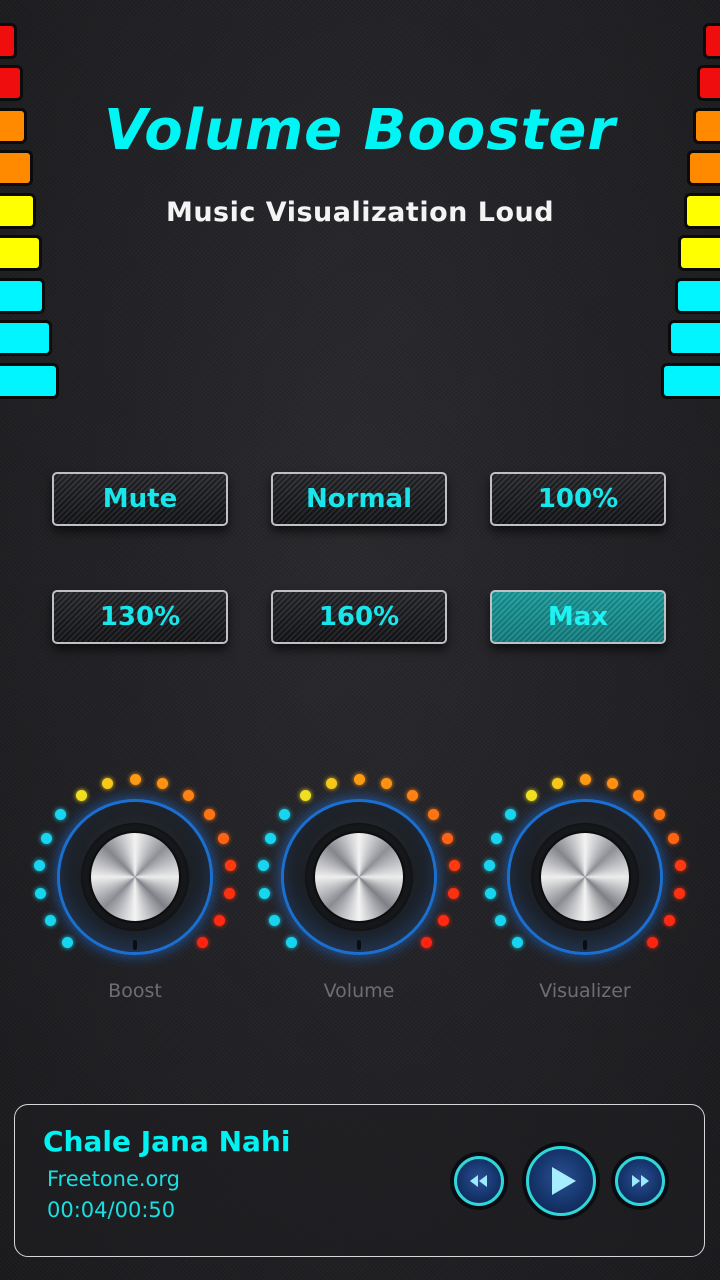  Describe the element at coordinates (135, 991) in the screenshot. I see `boost-label: Boost` at that location.